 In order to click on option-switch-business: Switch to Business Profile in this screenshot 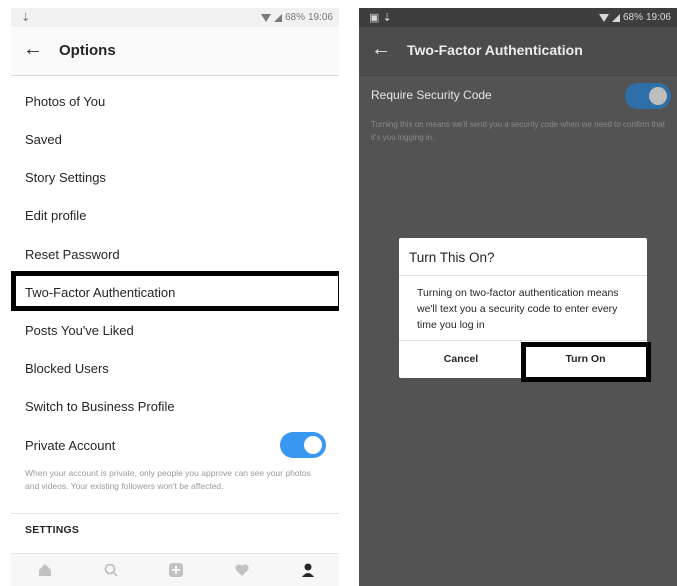, I will do `click(100, 406)`.